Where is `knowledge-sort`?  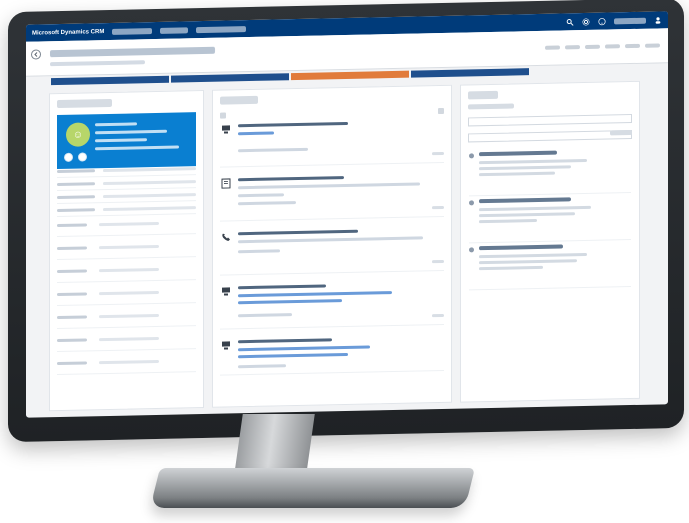 knowledge-sort is located at coordinates (621, 133).